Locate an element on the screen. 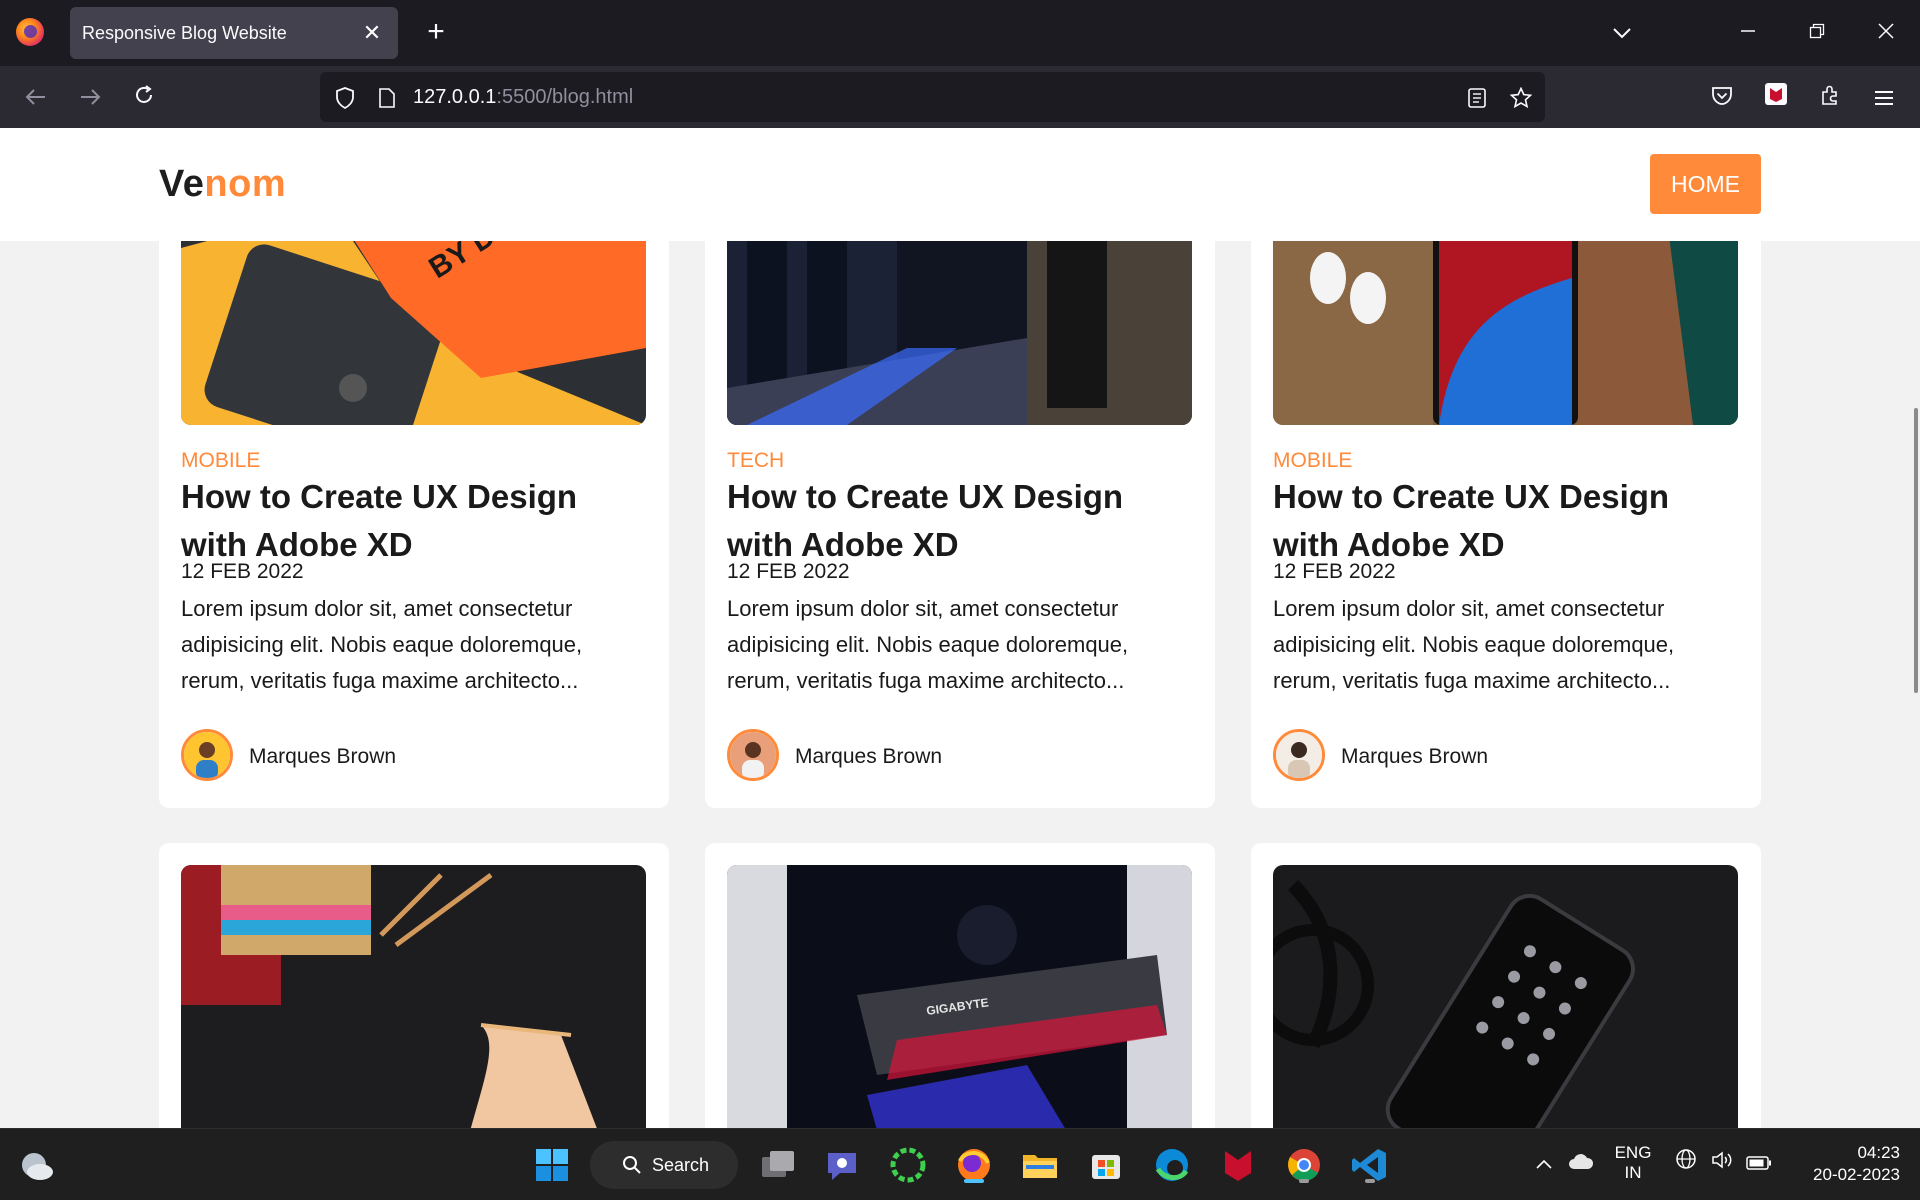 The width and height of the screenshot is (1920, 1200). forward-arrow-icon is located at coordinates (90, 97).